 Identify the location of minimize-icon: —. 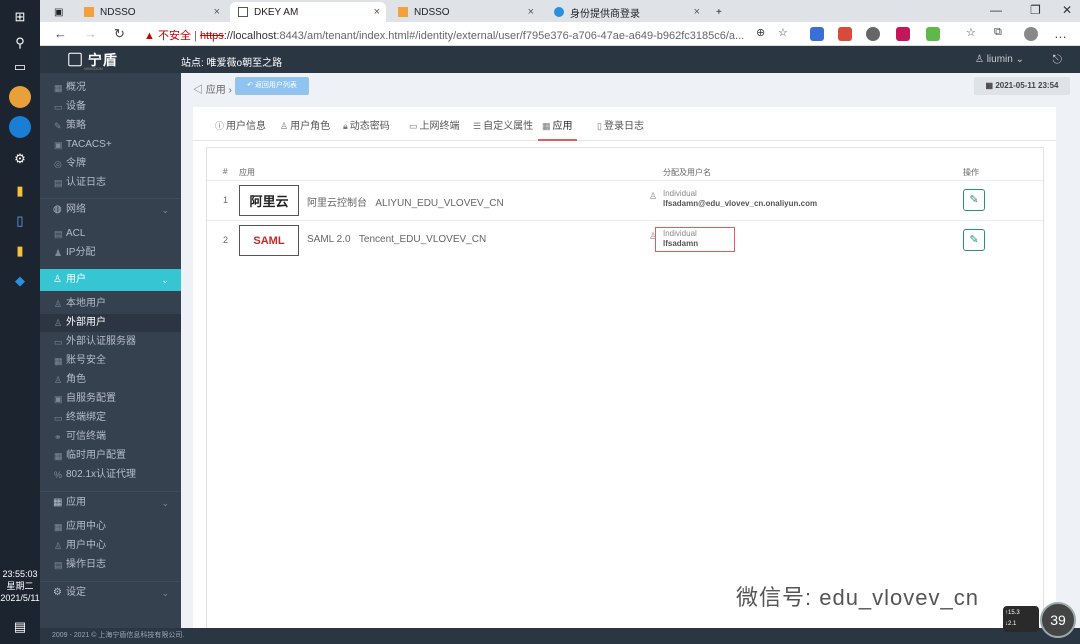
(996, 10).